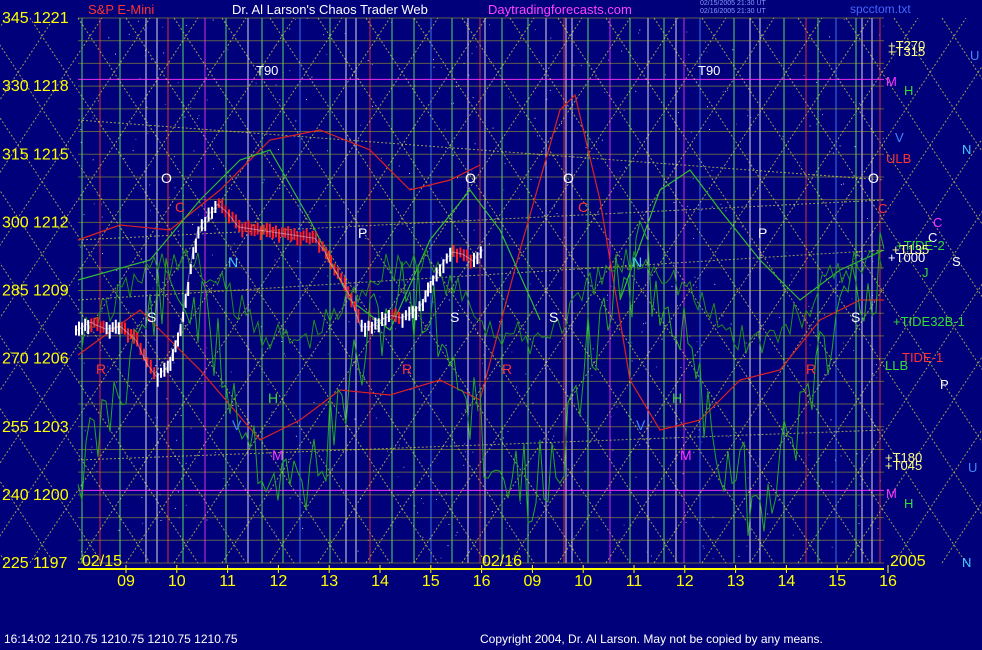 This screenshot has width=982, height=650. I want to click on x-tick-label: 11, so click(634, 581).